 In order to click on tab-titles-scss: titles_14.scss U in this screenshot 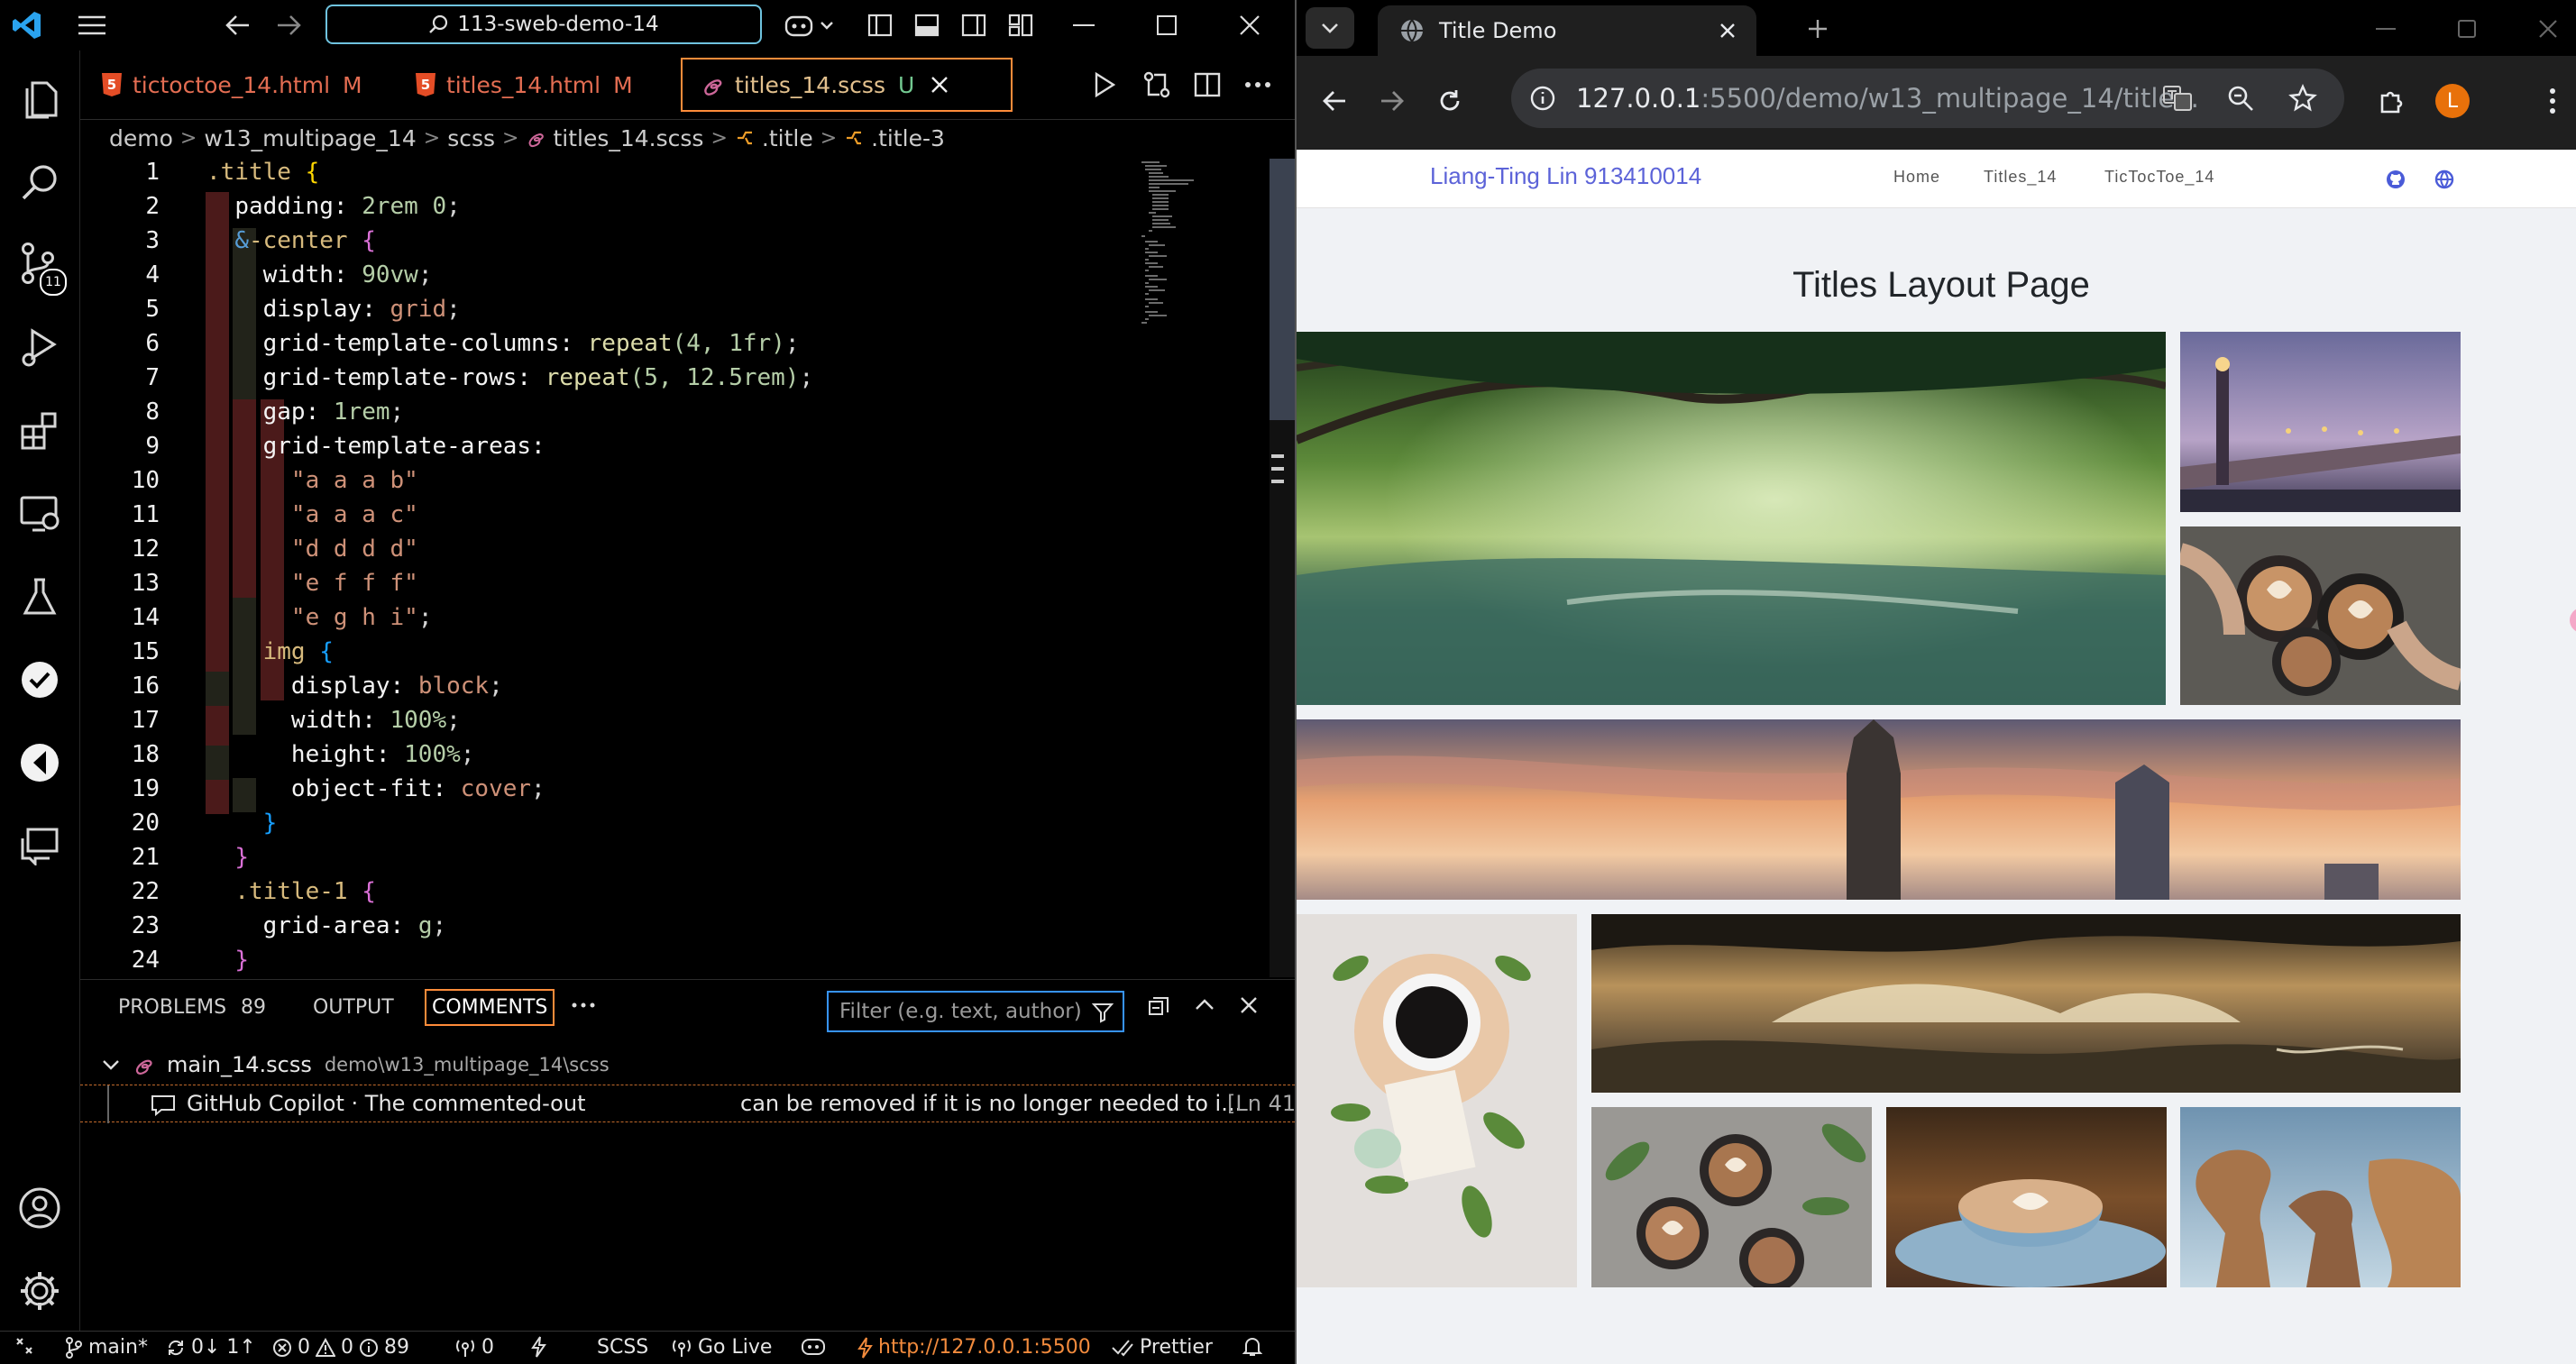, I will do `click(847, 85)`.